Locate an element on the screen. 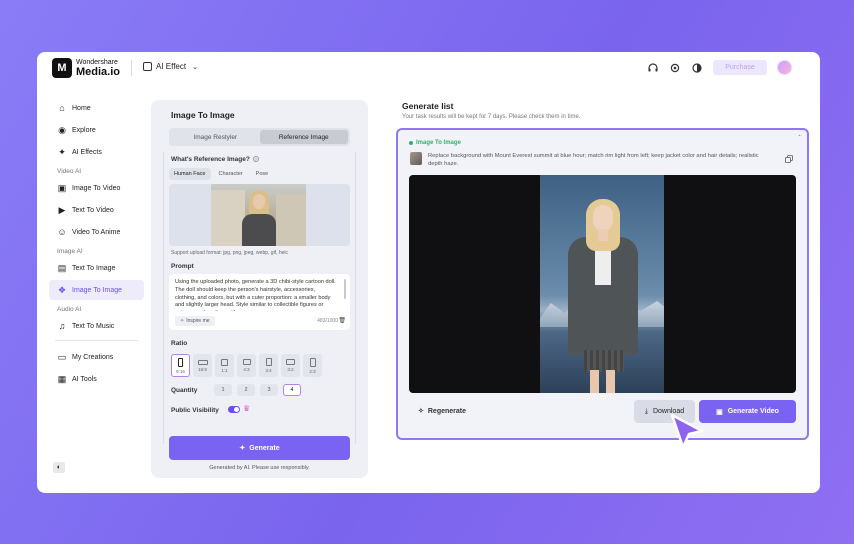 The width and height of the screenshot is (854, 544). generate-video-button: ▣ Generate Video is located at coordinates (747, 411).